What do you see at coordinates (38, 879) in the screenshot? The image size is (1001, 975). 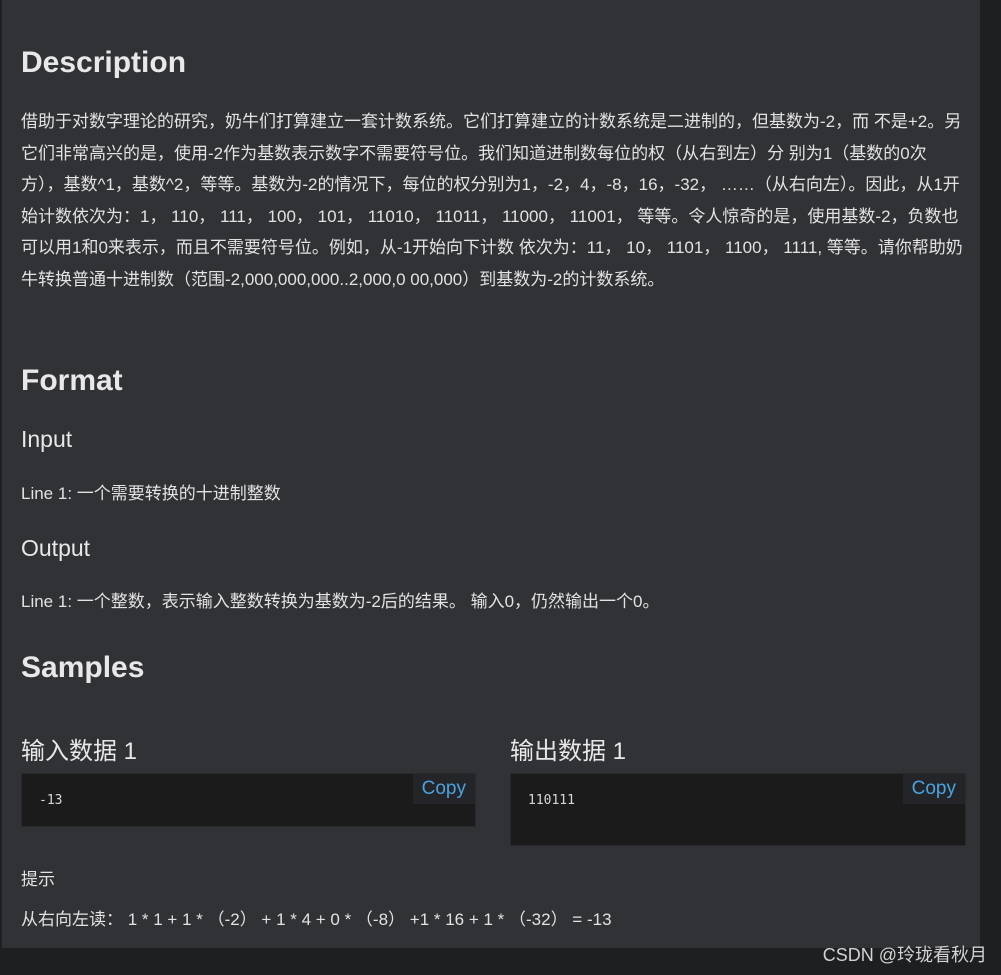 I see `hint-label: 提示` at bounding box center [38, 879].